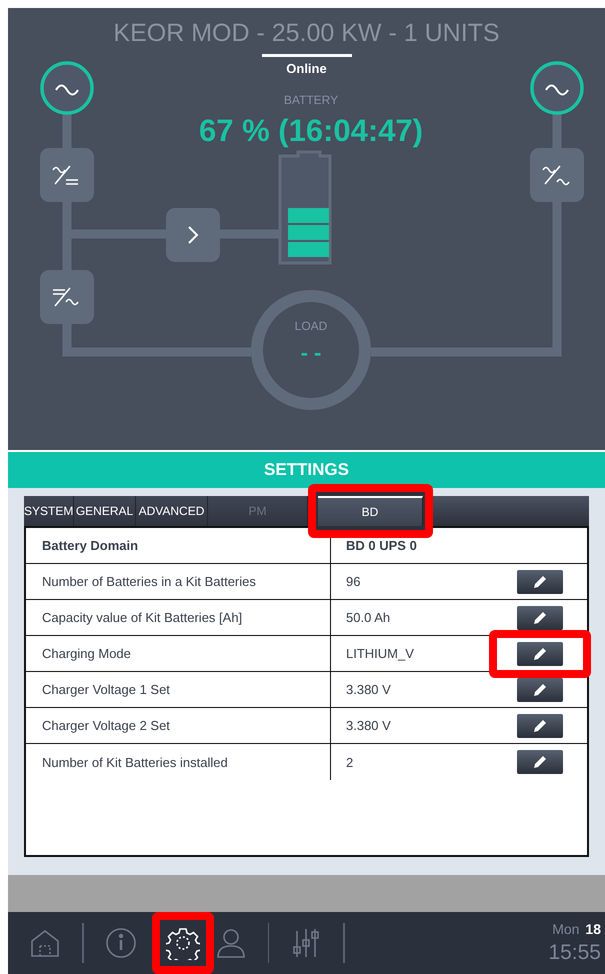 This screenshot has width=605, height=974. I want to click on user-icon, so click(230, 943).